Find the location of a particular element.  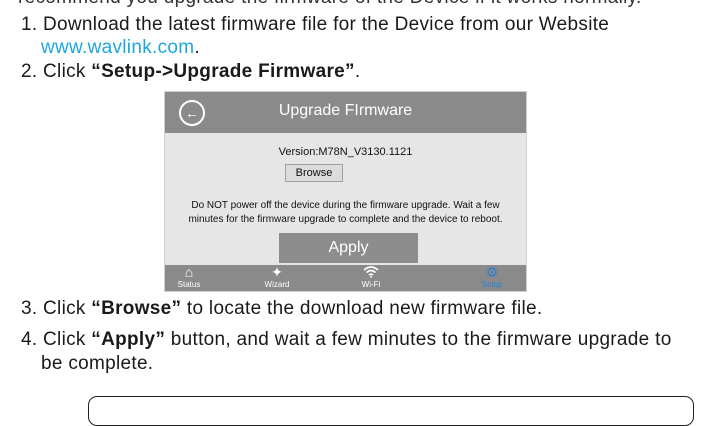

nav-status: ⌂ Status is located at coordinates (189, 278).